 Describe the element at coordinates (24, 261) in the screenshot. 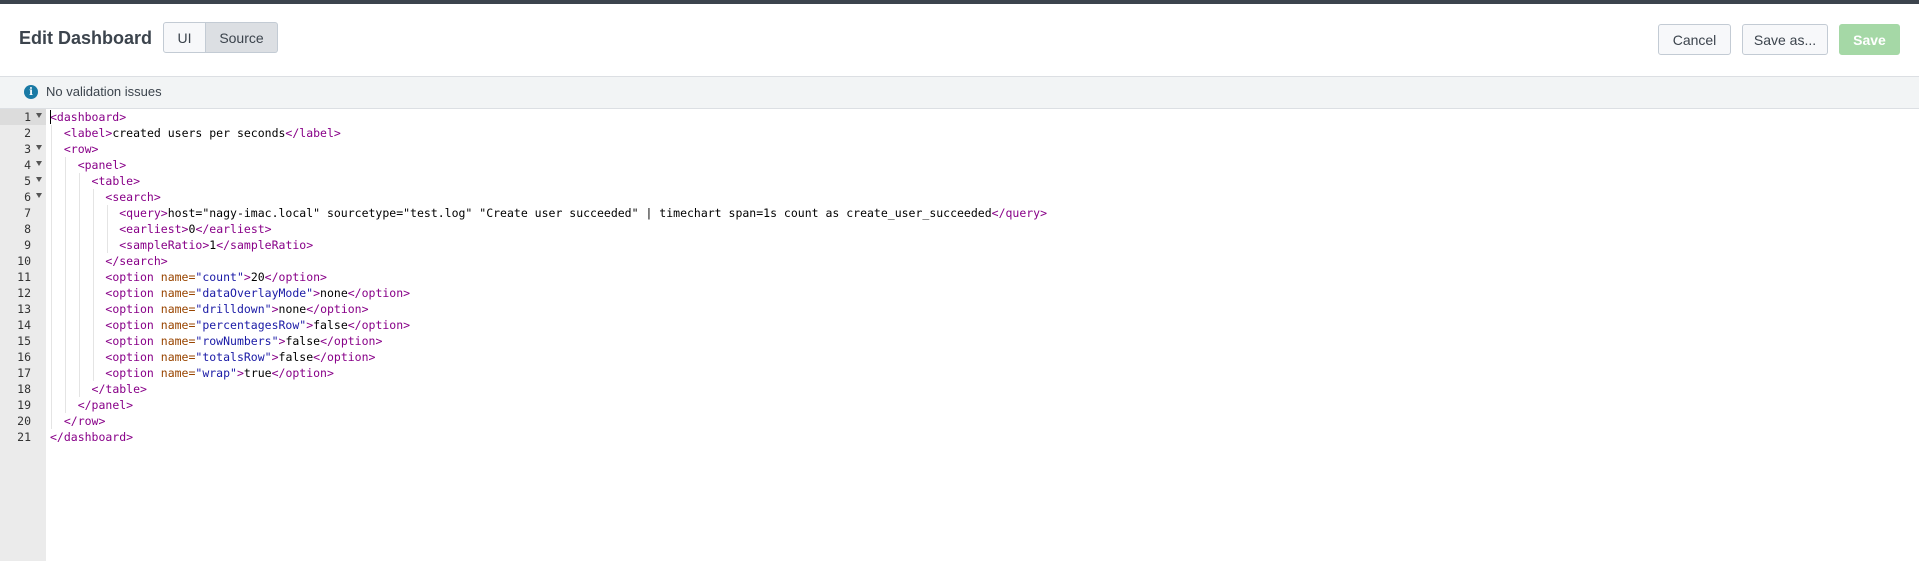

I see `line-number: 10` at that location.